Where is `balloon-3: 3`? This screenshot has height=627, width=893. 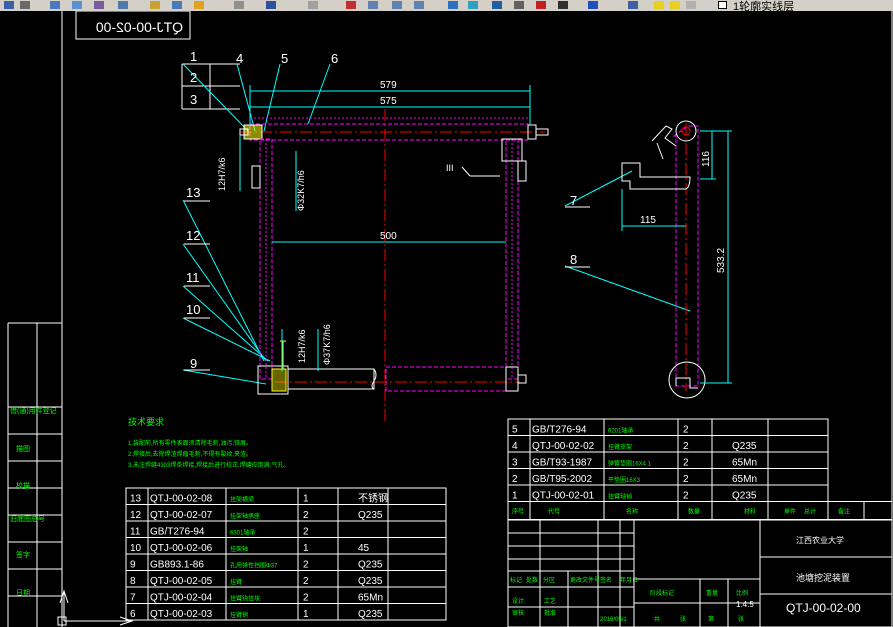 balloon-3: 3 is located at coordinates (193, 99).